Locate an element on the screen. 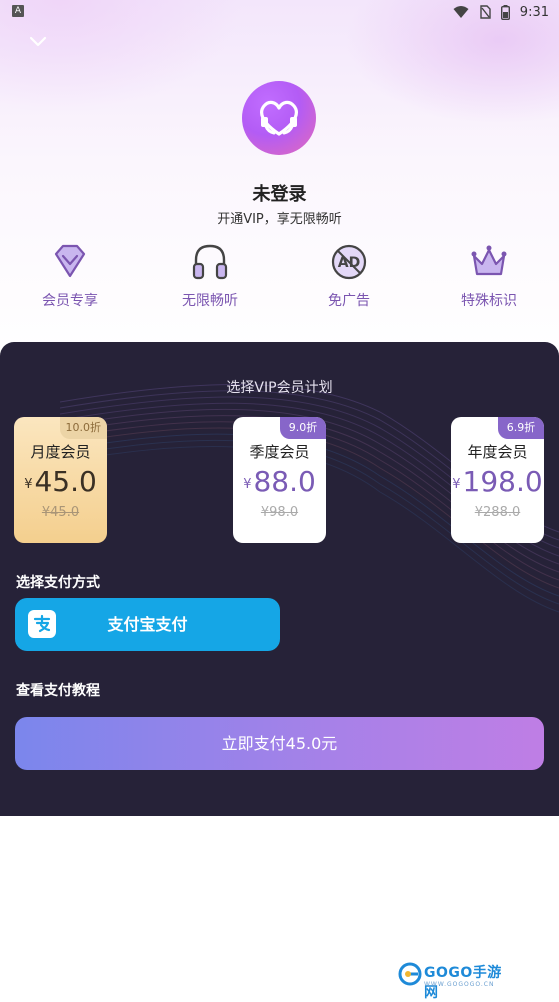 Image resolution: width=559 pixels, height=1002 pixels. benefit-label: 会员专享 is located at coordinates (70, 301).